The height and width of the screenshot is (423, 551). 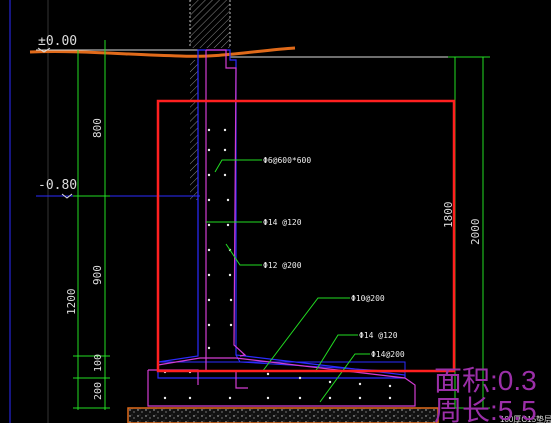 I want to click on dim-2000: 2000, so click(x=475, y=232).